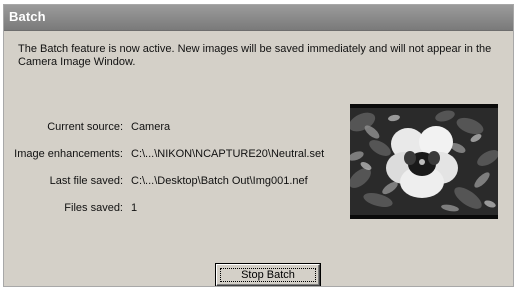 This screenshot has height=291, width=517. Describe the element at coordinates (68, 154) in the screenshot. I see `image-enhancements-label: Image enhancements:` at that location.